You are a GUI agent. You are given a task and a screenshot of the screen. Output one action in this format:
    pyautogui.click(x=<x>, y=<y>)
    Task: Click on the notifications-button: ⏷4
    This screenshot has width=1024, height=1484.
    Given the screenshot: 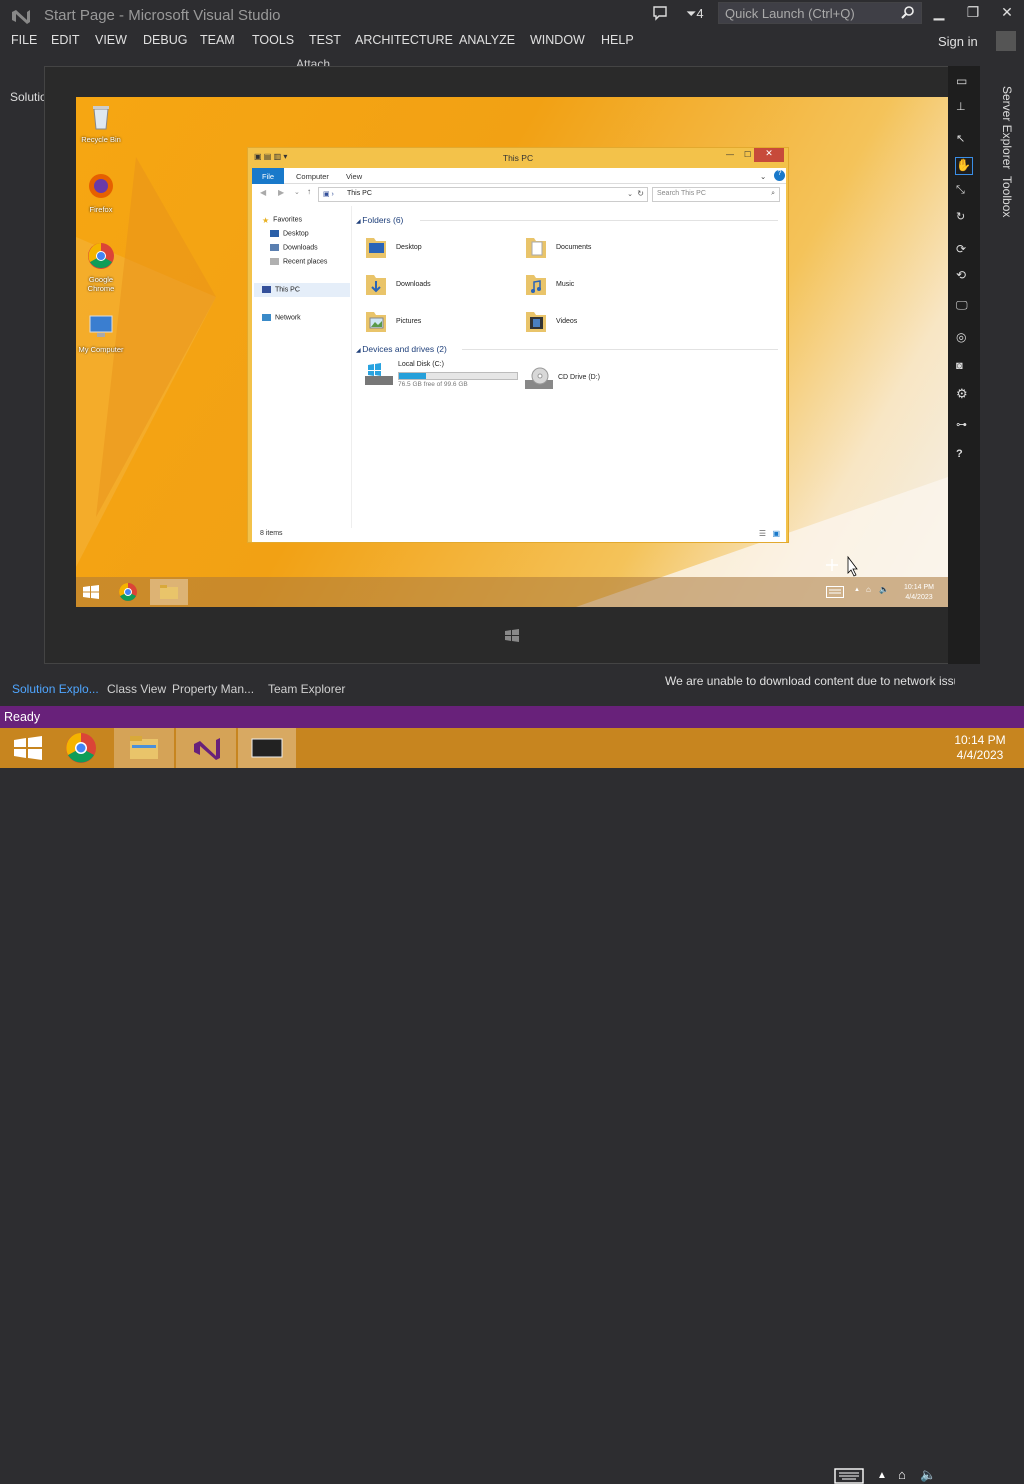 What is the action you would take?
    pyautogui.click(x=695, y=14)
    